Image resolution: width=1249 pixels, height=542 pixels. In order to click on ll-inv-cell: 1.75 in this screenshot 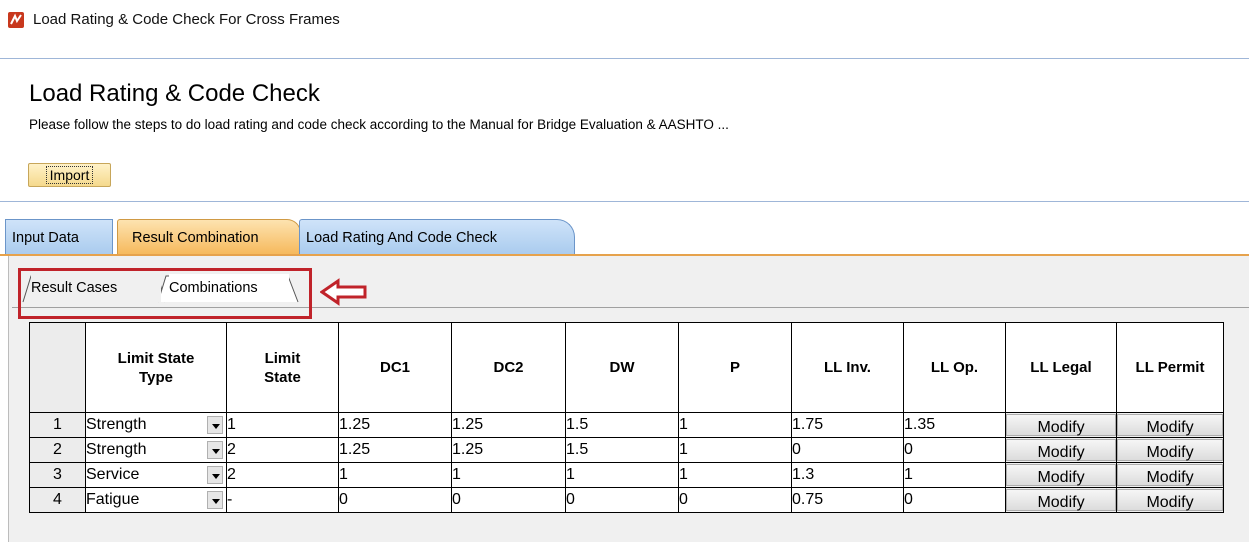, I will do `click(847, 425)`.